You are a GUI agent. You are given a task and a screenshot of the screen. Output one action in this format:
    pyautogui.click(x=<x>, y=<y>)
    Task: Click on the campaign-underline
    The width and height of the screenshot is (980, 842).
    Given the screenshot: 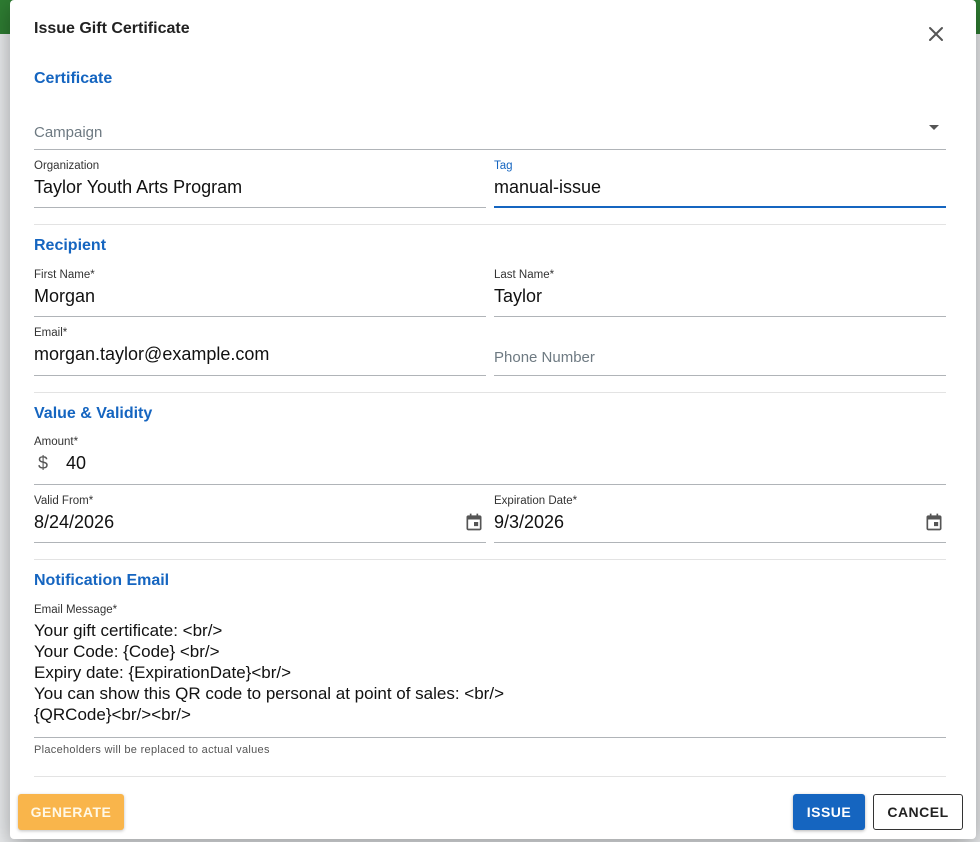 What is the action you would take?
    pyautogui.click(x=490, y=149)
    